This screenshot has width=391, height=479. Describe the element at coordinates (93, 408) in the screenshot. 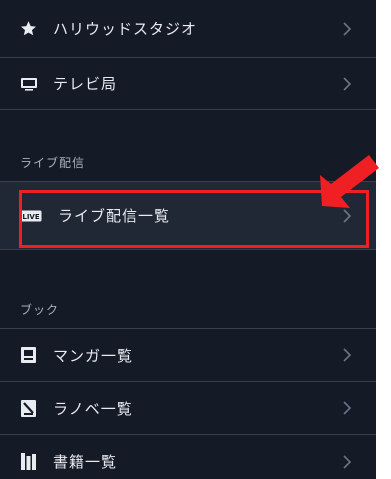

I see `menu-item-label: ラノベ一覧` at that location.